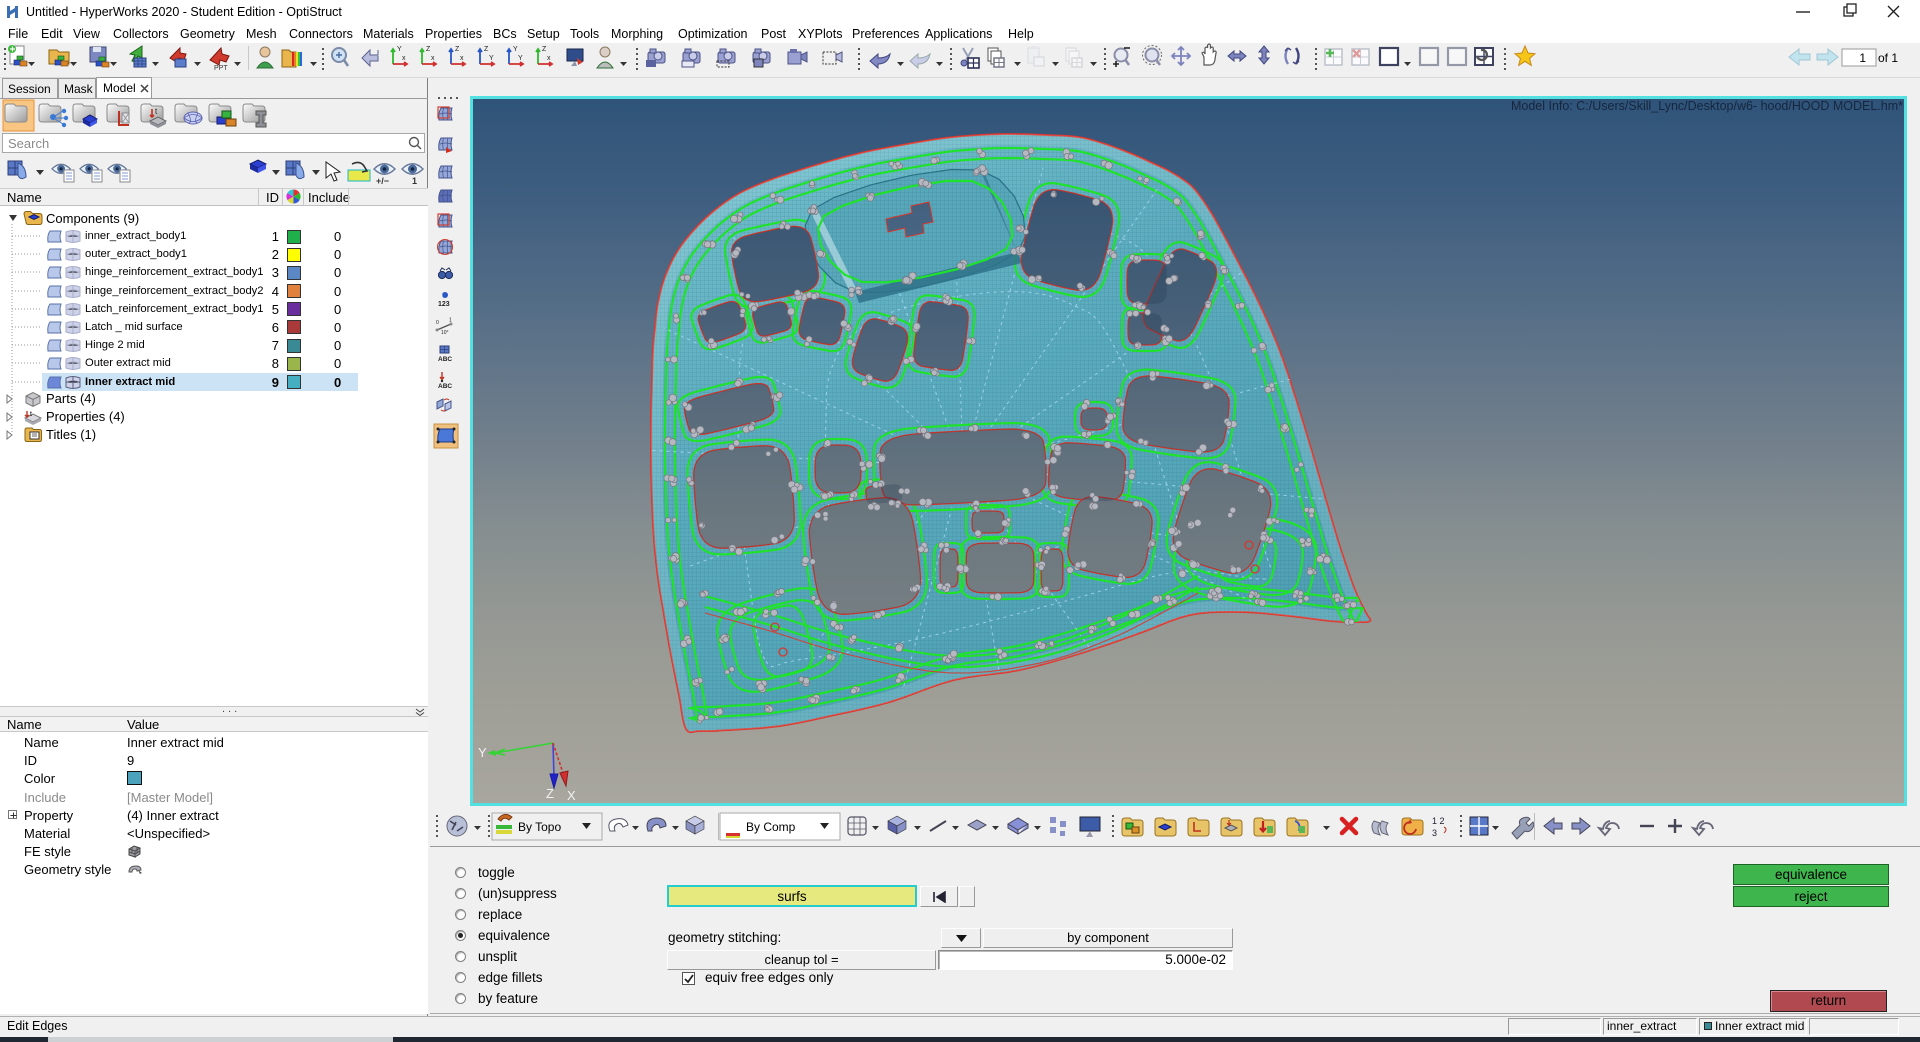  Describe the element at coordinates (1888, 58) in the screenshot. I see `svg-text: of 1` at that location.